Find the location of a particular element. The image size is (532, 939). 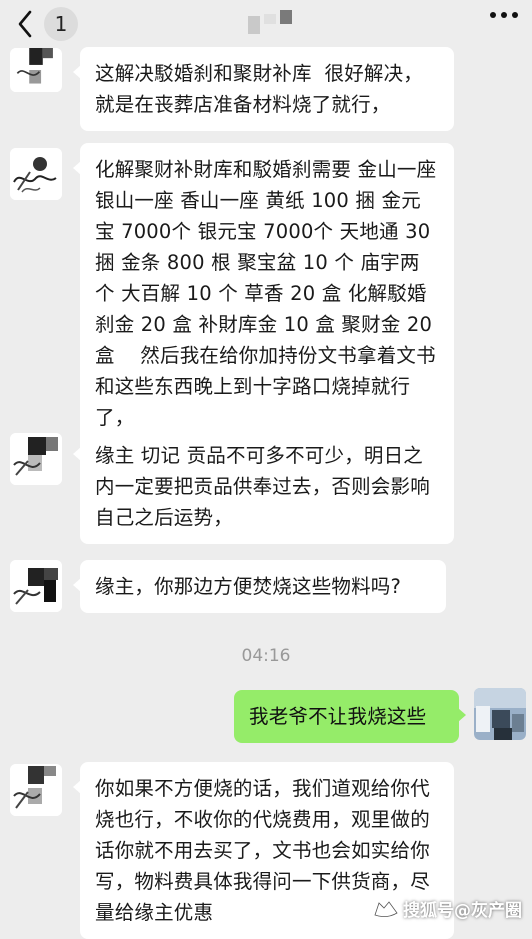

message-bubble-outgoing: 我老爷不让我烧这些 is located at coordinates (350, 716).